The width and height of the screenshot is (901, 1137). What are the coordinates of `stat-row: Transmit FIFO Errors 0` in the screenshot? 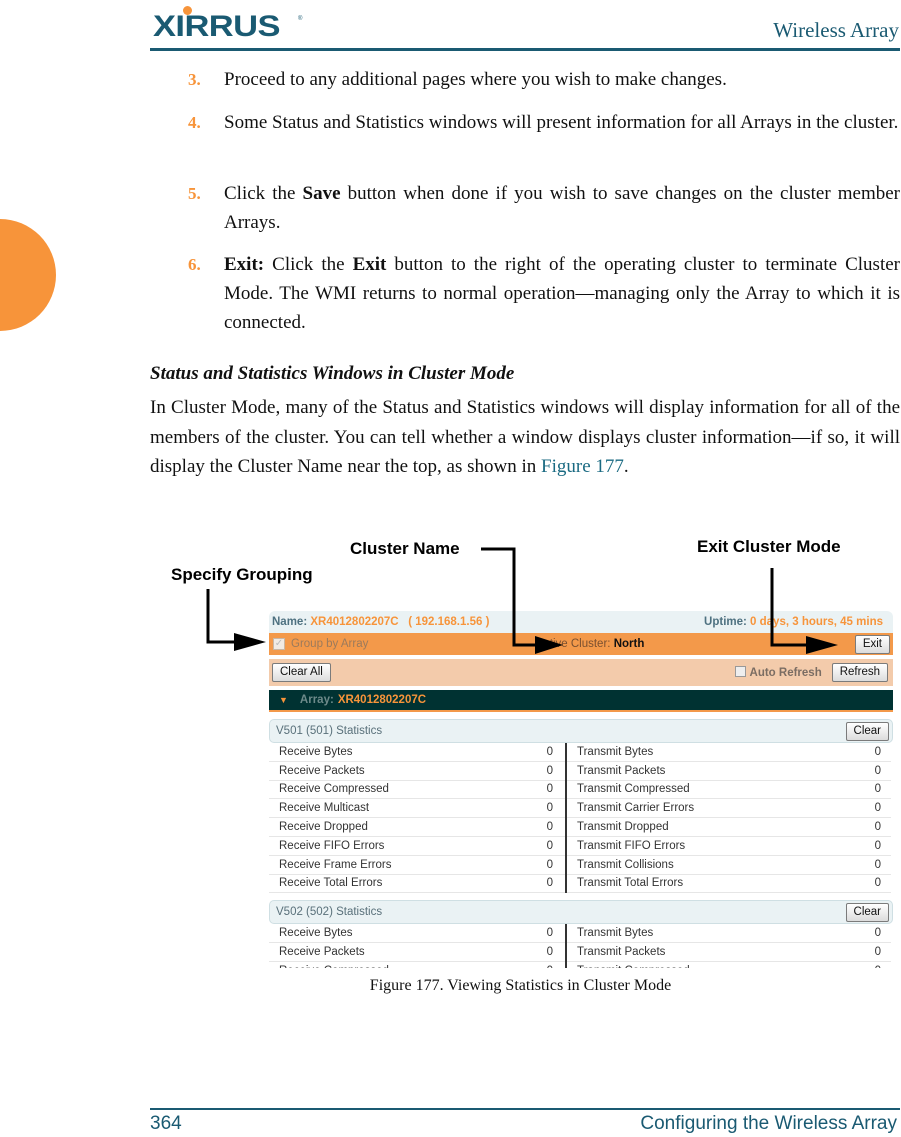 It's located at (729, 846).